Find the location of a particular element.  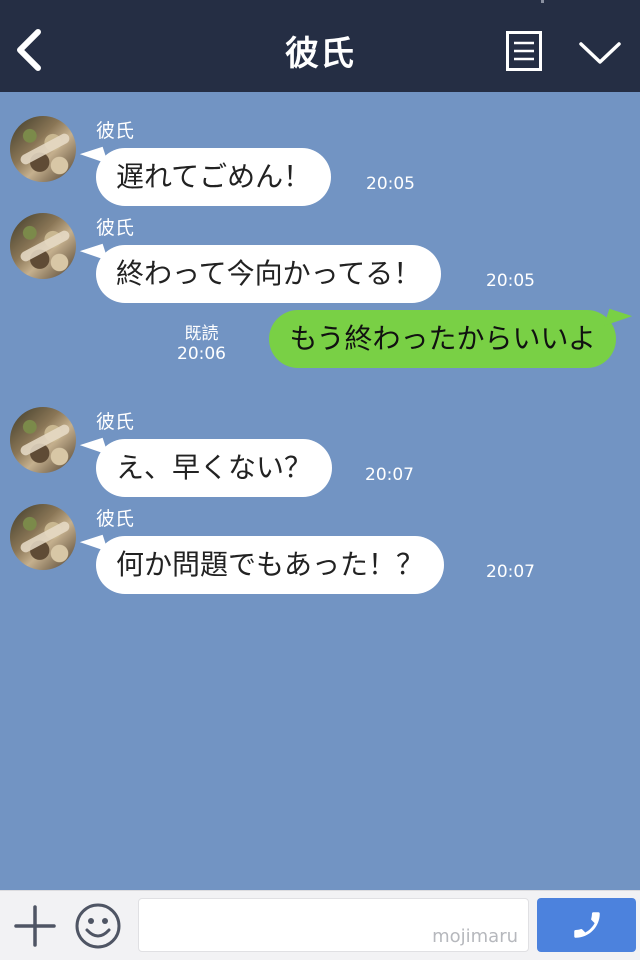

input-bar: mojimaru is located at coordinates (320, 925).